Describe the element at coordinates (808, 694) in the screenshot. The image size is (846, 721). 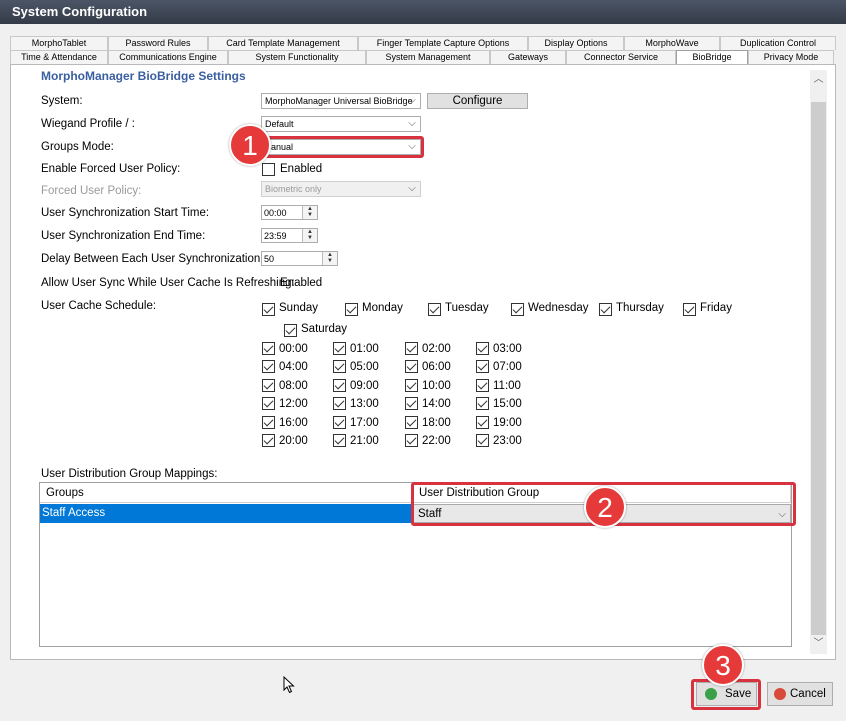
I see `cancel-button-label: Cancel` at that location.